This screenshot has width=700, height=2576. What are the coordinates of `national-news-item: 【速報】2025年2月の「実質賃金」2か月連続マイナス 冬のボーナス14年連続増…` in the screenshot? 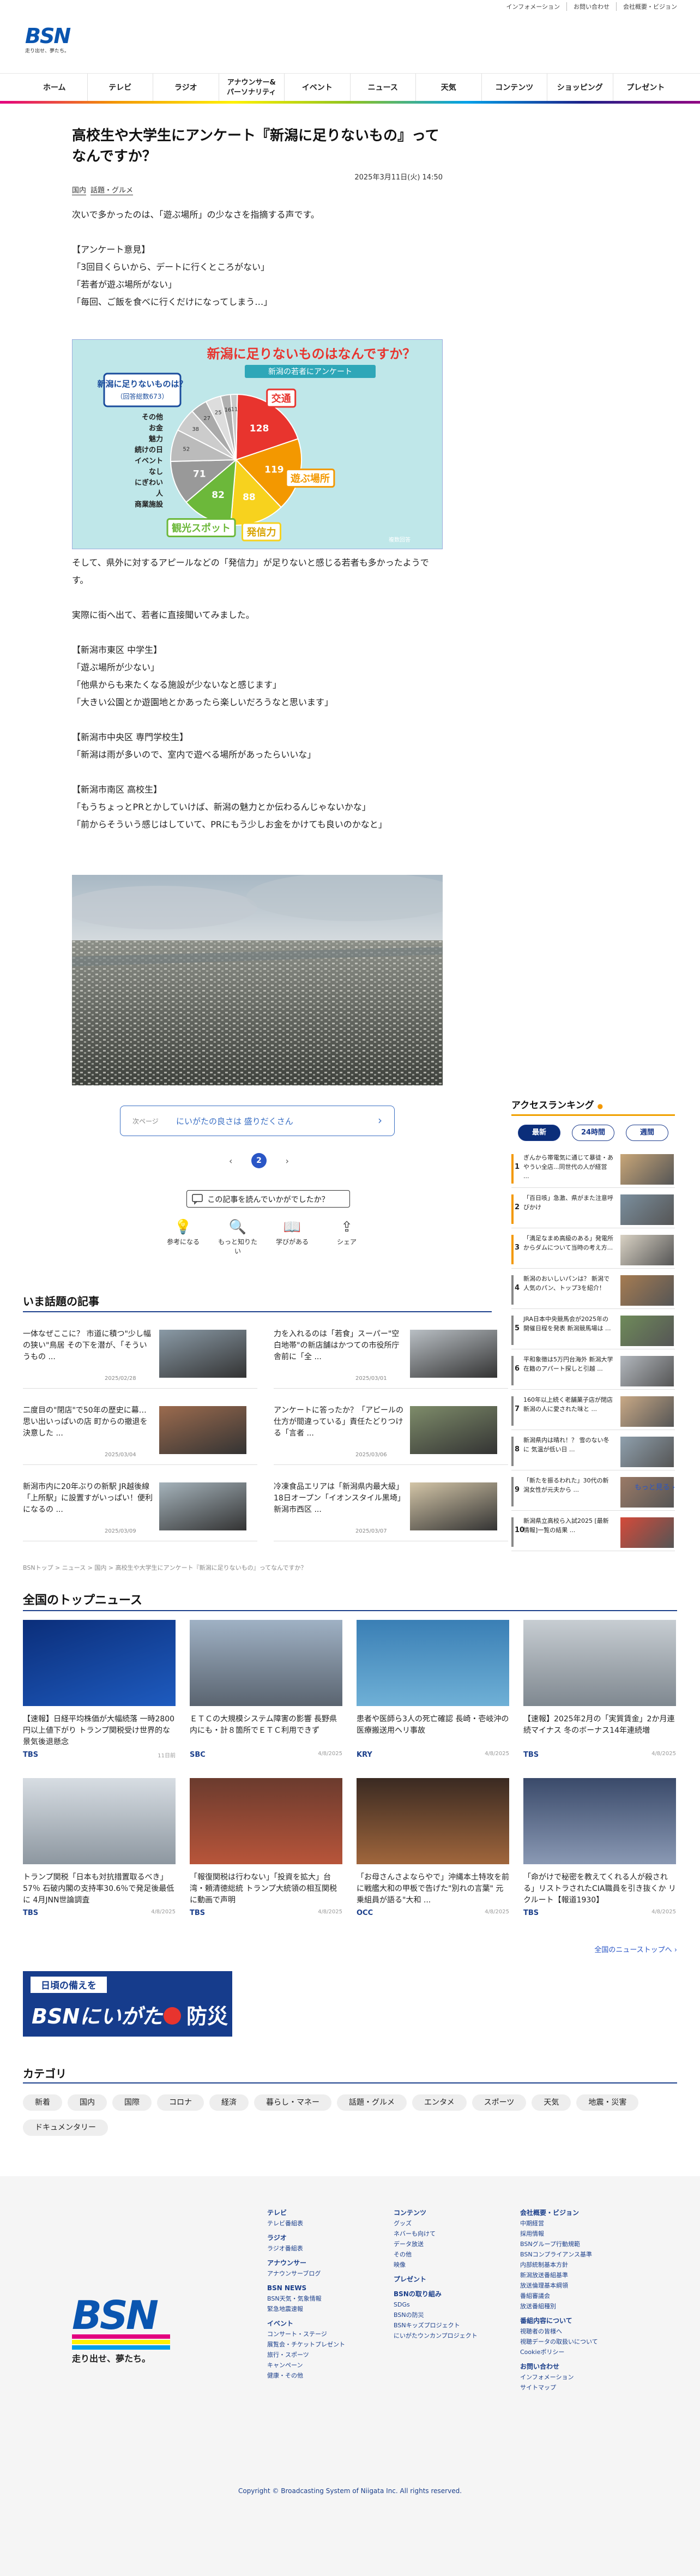 It's located at (599, 1690).